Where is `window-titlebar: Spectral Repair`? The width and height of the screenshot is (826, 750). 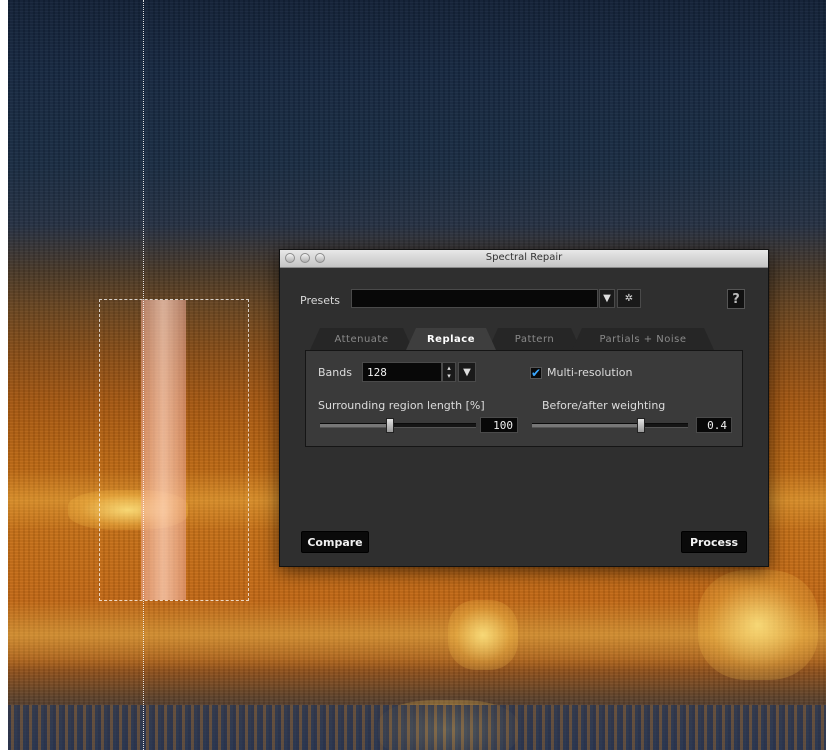 window-titlebar: Spectral Repair is located at coordinates (524, 259).